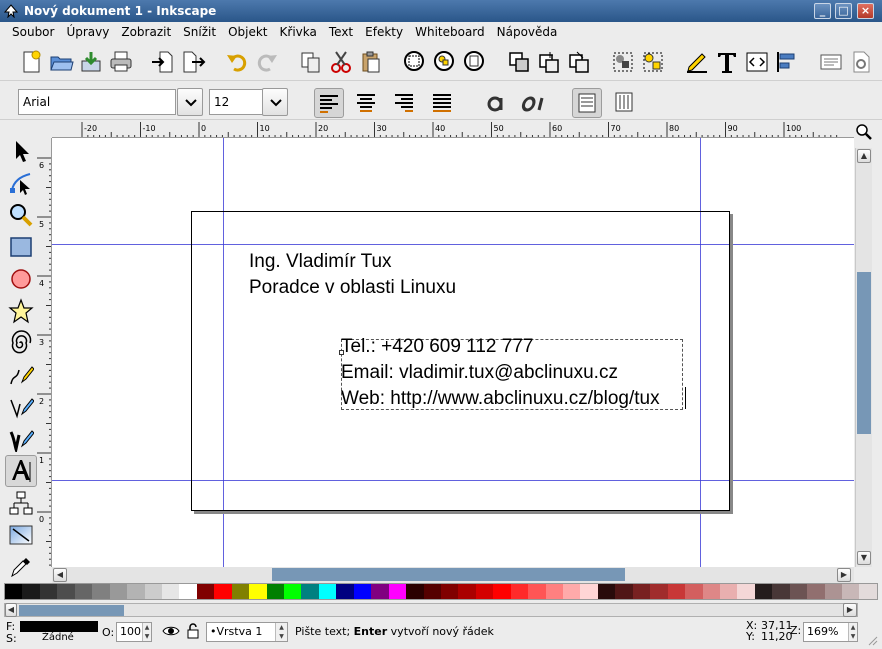 The height and width of the screenshot is (649, 882). I want to click on pen-tool-icon, so click(21, 407).